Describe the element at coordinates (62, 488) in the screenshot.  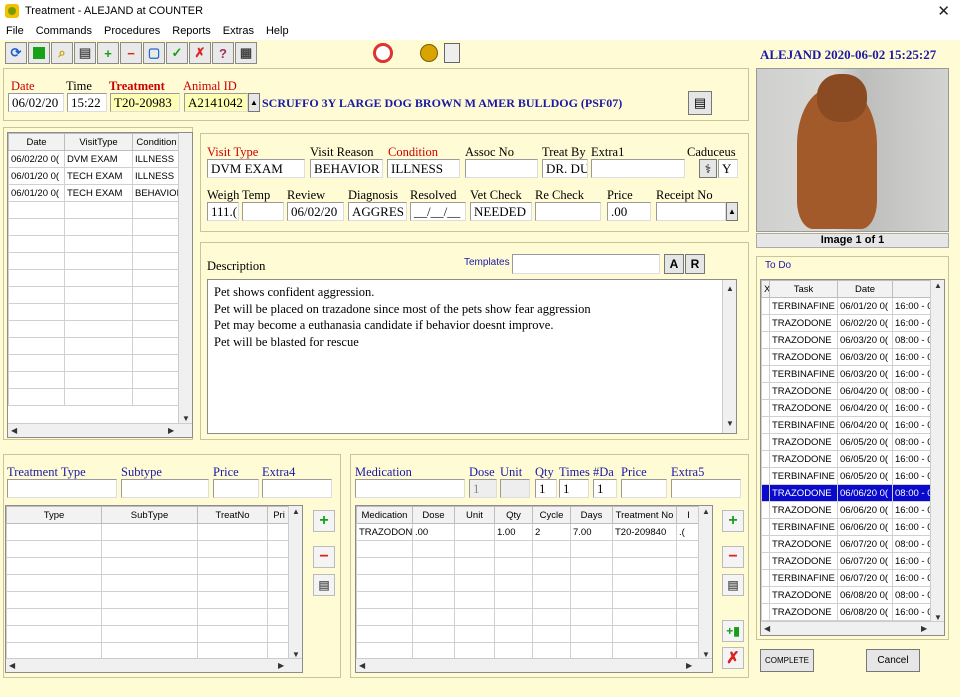
I see `treatment-type-field` at that location.